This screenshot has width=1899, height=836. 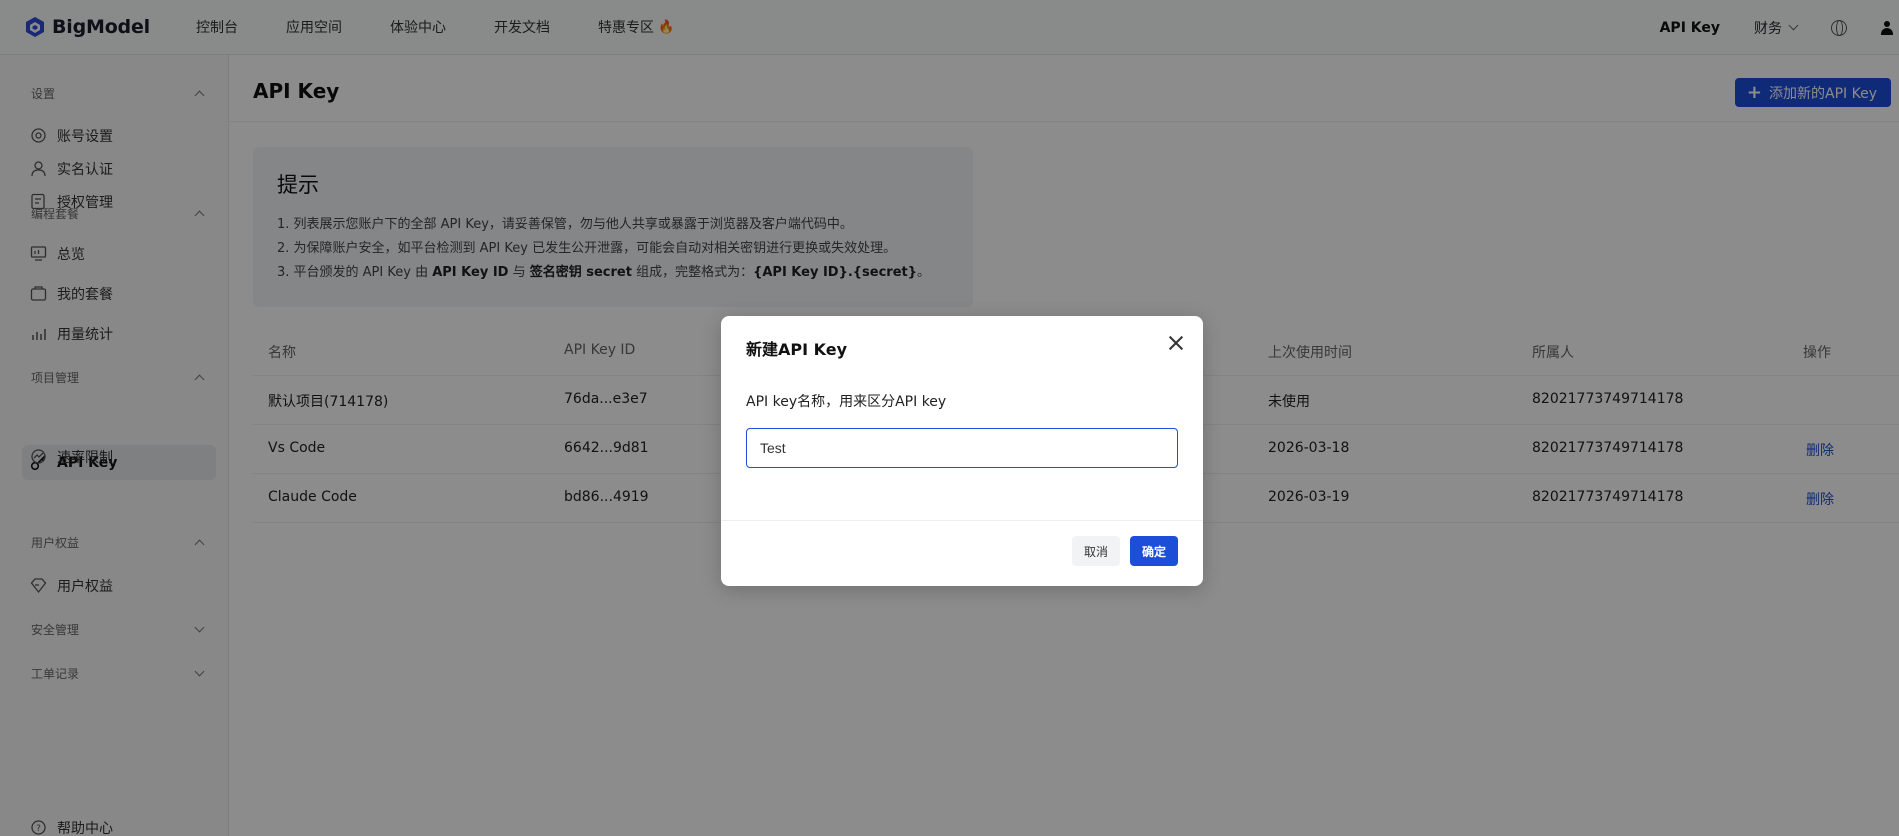 I want to click on api-key-name-label: API key名称，用来区分API key, so click(x=846, y=402).